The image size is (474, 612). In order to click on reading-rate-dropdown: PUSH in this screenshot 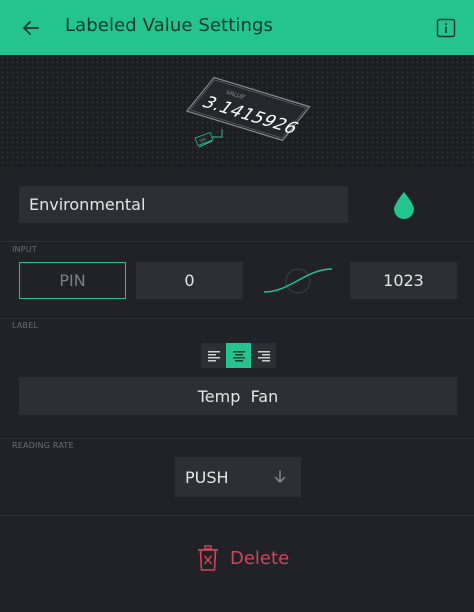, I will do `click(238, 477)`.